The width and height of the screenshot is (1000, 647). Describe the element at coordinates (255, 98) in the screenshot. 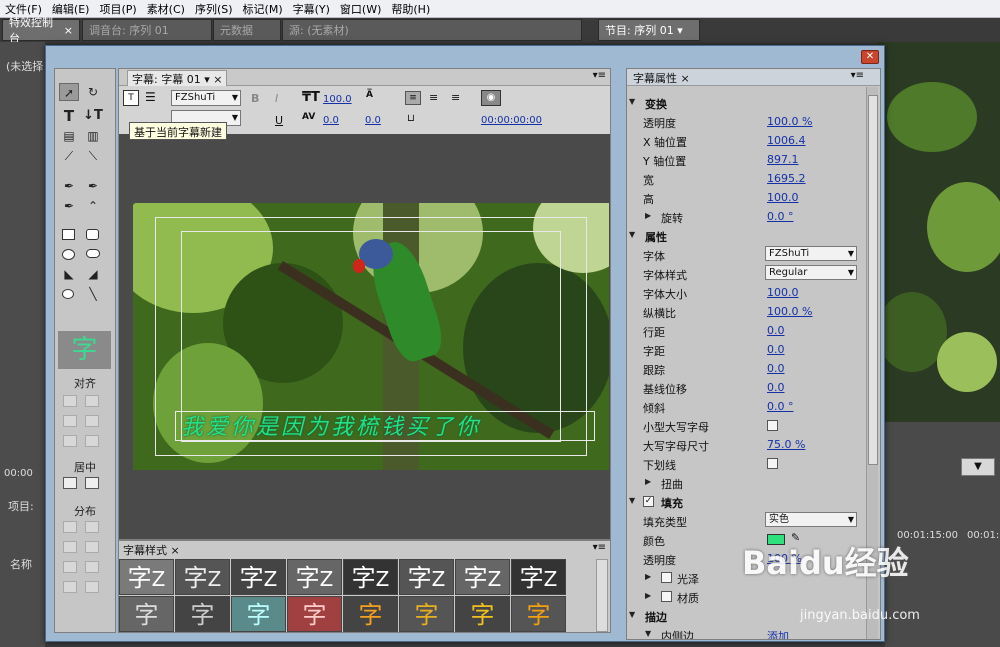

I see `bold-button: B` at that location.